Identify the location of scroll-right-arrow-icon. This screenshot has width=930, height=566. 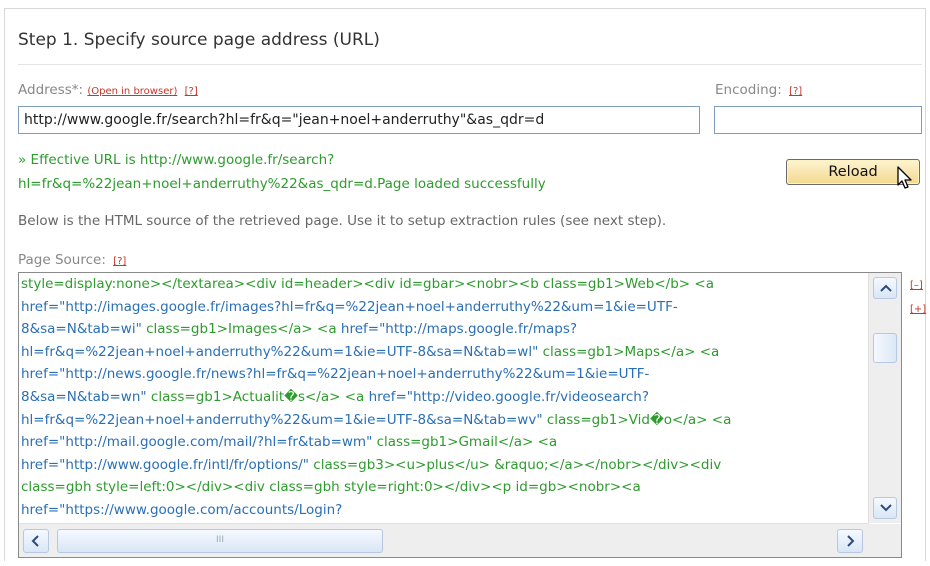
(850, 541).